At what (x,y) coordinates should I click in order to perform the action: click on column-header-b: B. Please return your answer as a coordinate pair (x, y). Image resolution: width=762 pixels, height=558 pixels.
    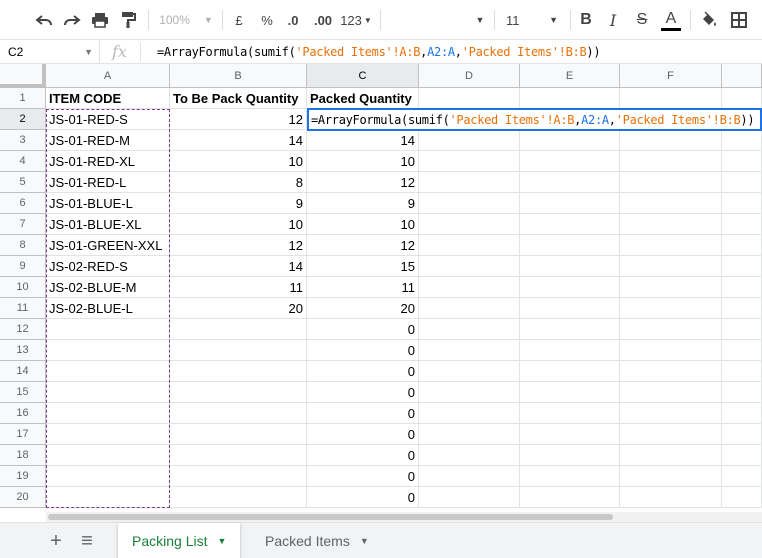
    Looking at the image, I should click on (238, 76).